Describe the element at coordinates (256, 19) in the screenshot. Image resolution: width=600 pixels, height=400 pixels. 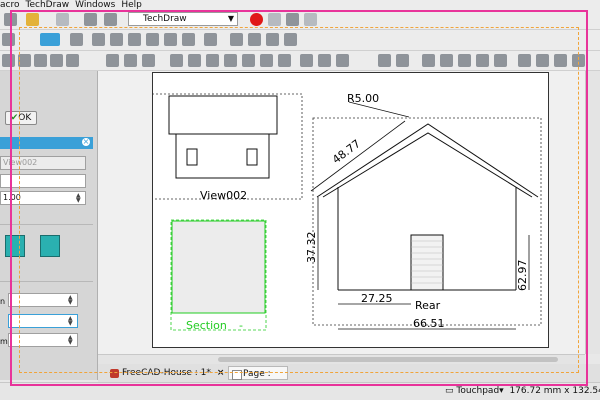
I see `record-macro-icon` at that location.